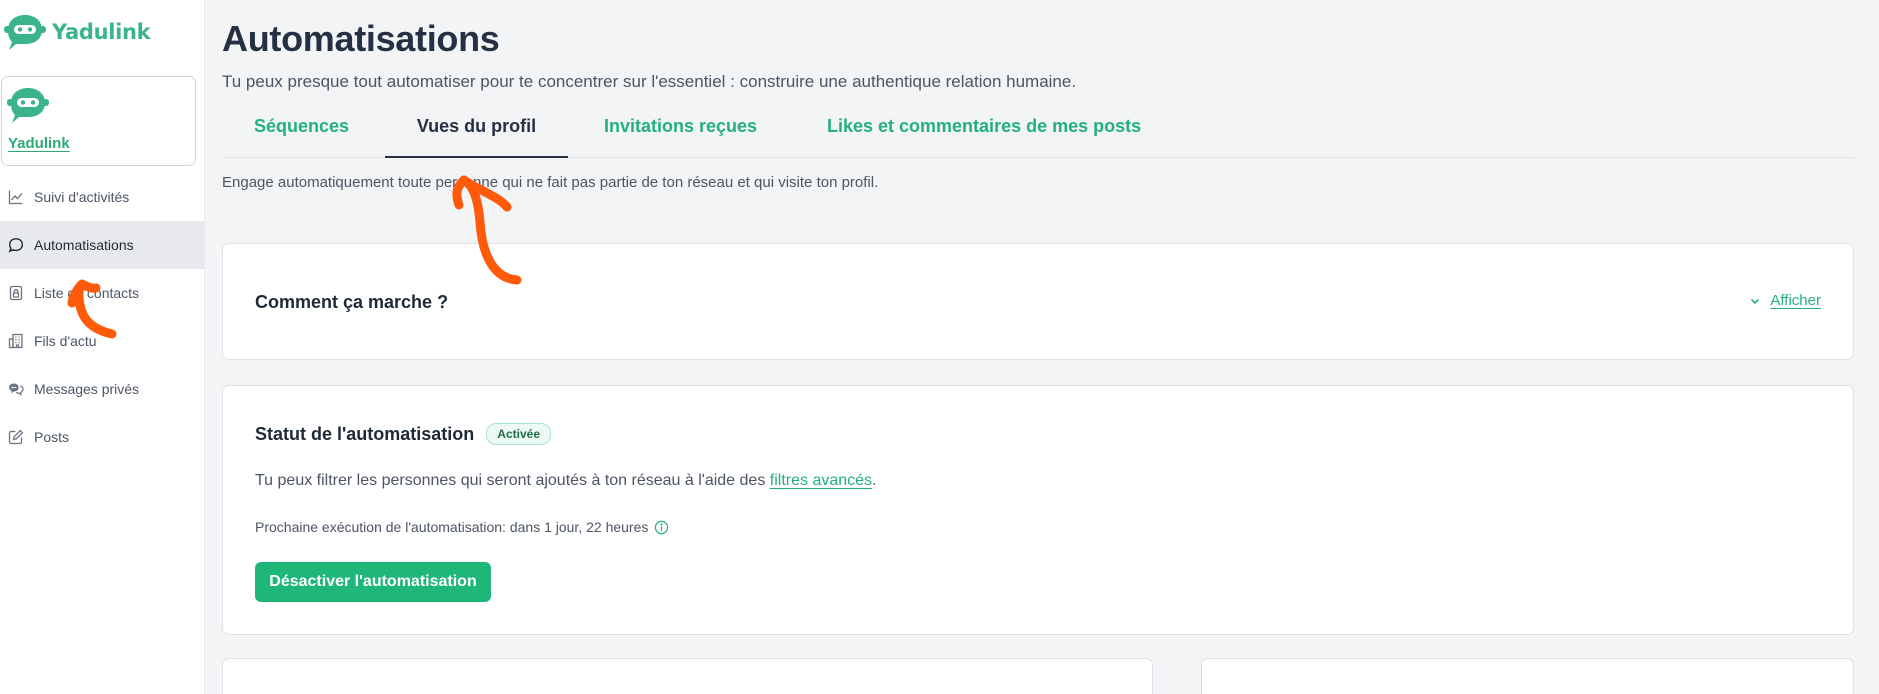 The width and height of the screenshot is (1879, 694). Describe the element at coordinates (82, 197) in the screenshot. I see `sidebar-item-label: Suivi d'activités` at that location.